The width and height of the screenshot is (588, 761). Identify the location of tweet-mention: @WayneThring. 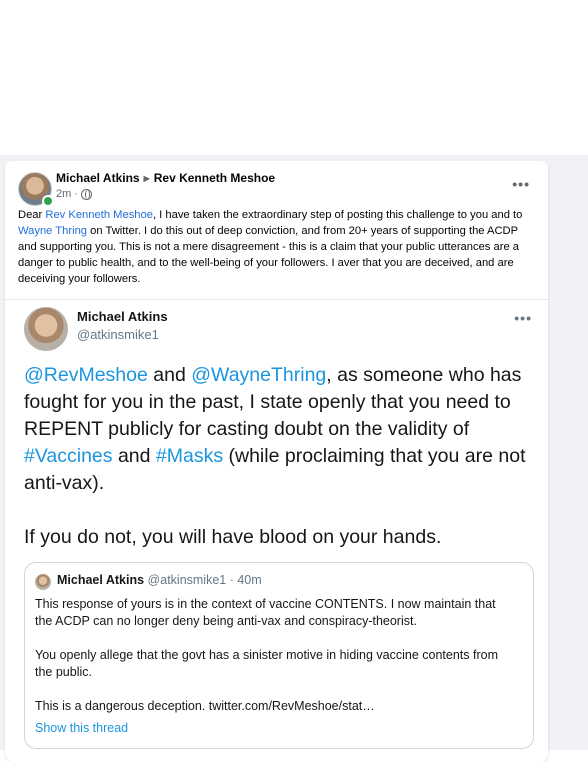
(259, 375).